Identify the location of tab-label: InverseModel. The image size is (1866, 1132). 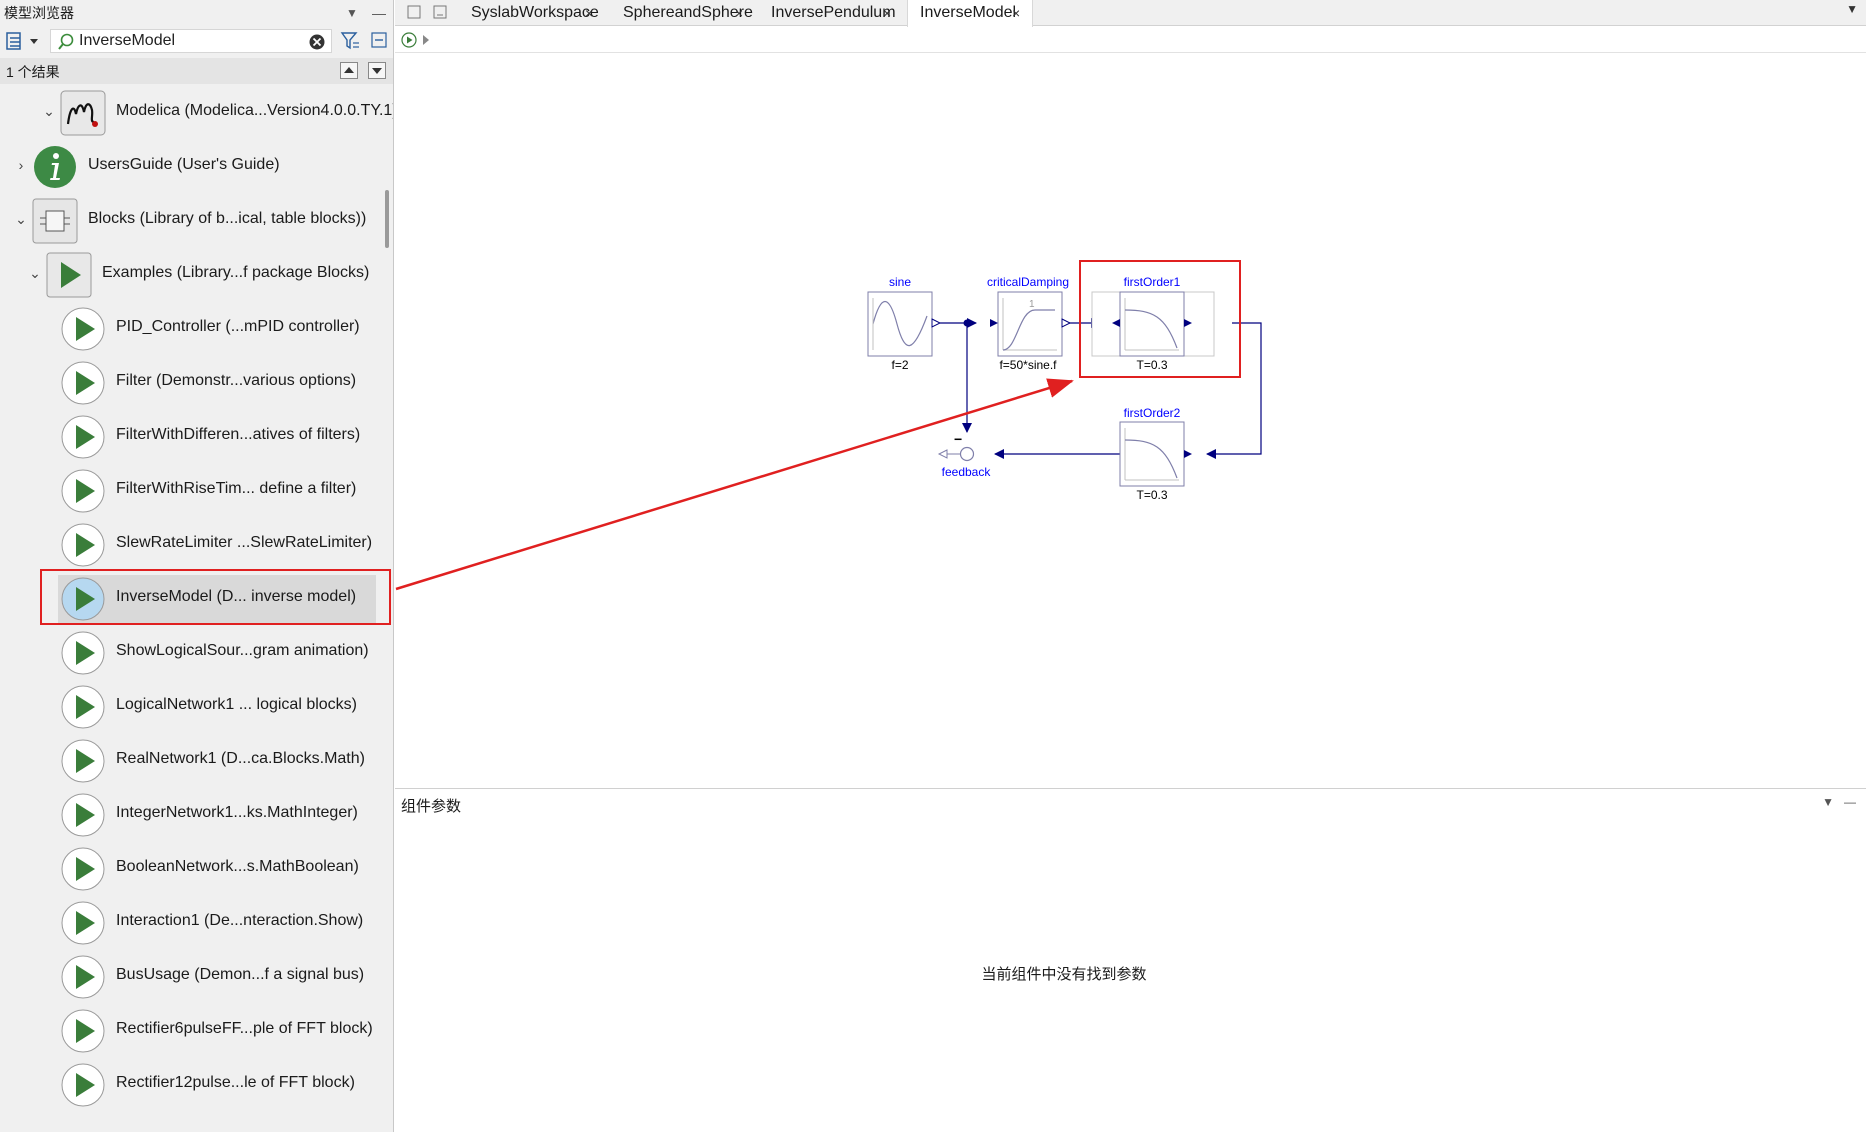
(968, 12).